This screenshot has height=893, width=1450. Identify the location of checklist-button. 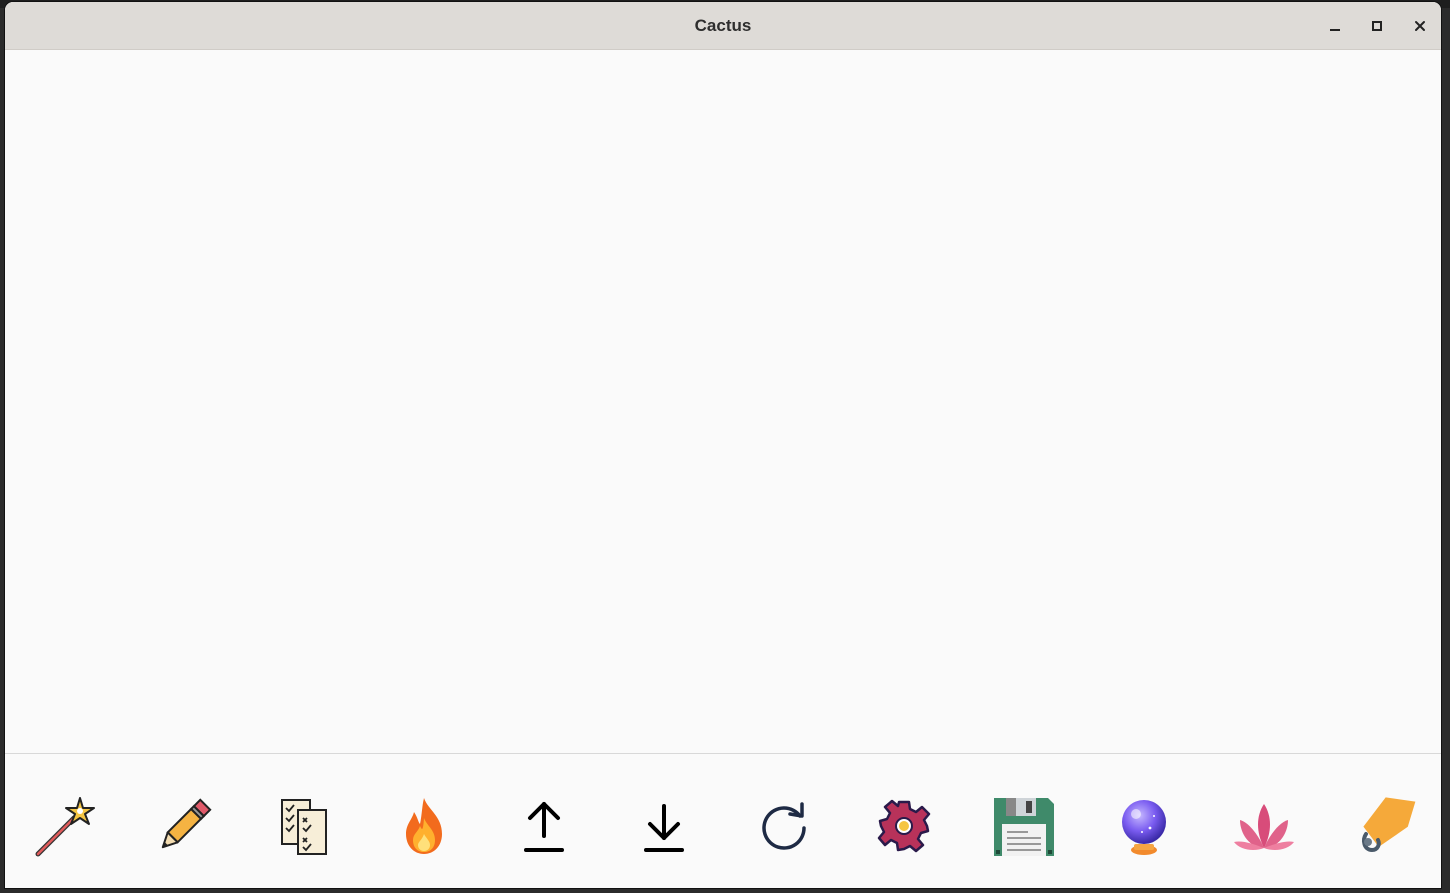
(304, 826).